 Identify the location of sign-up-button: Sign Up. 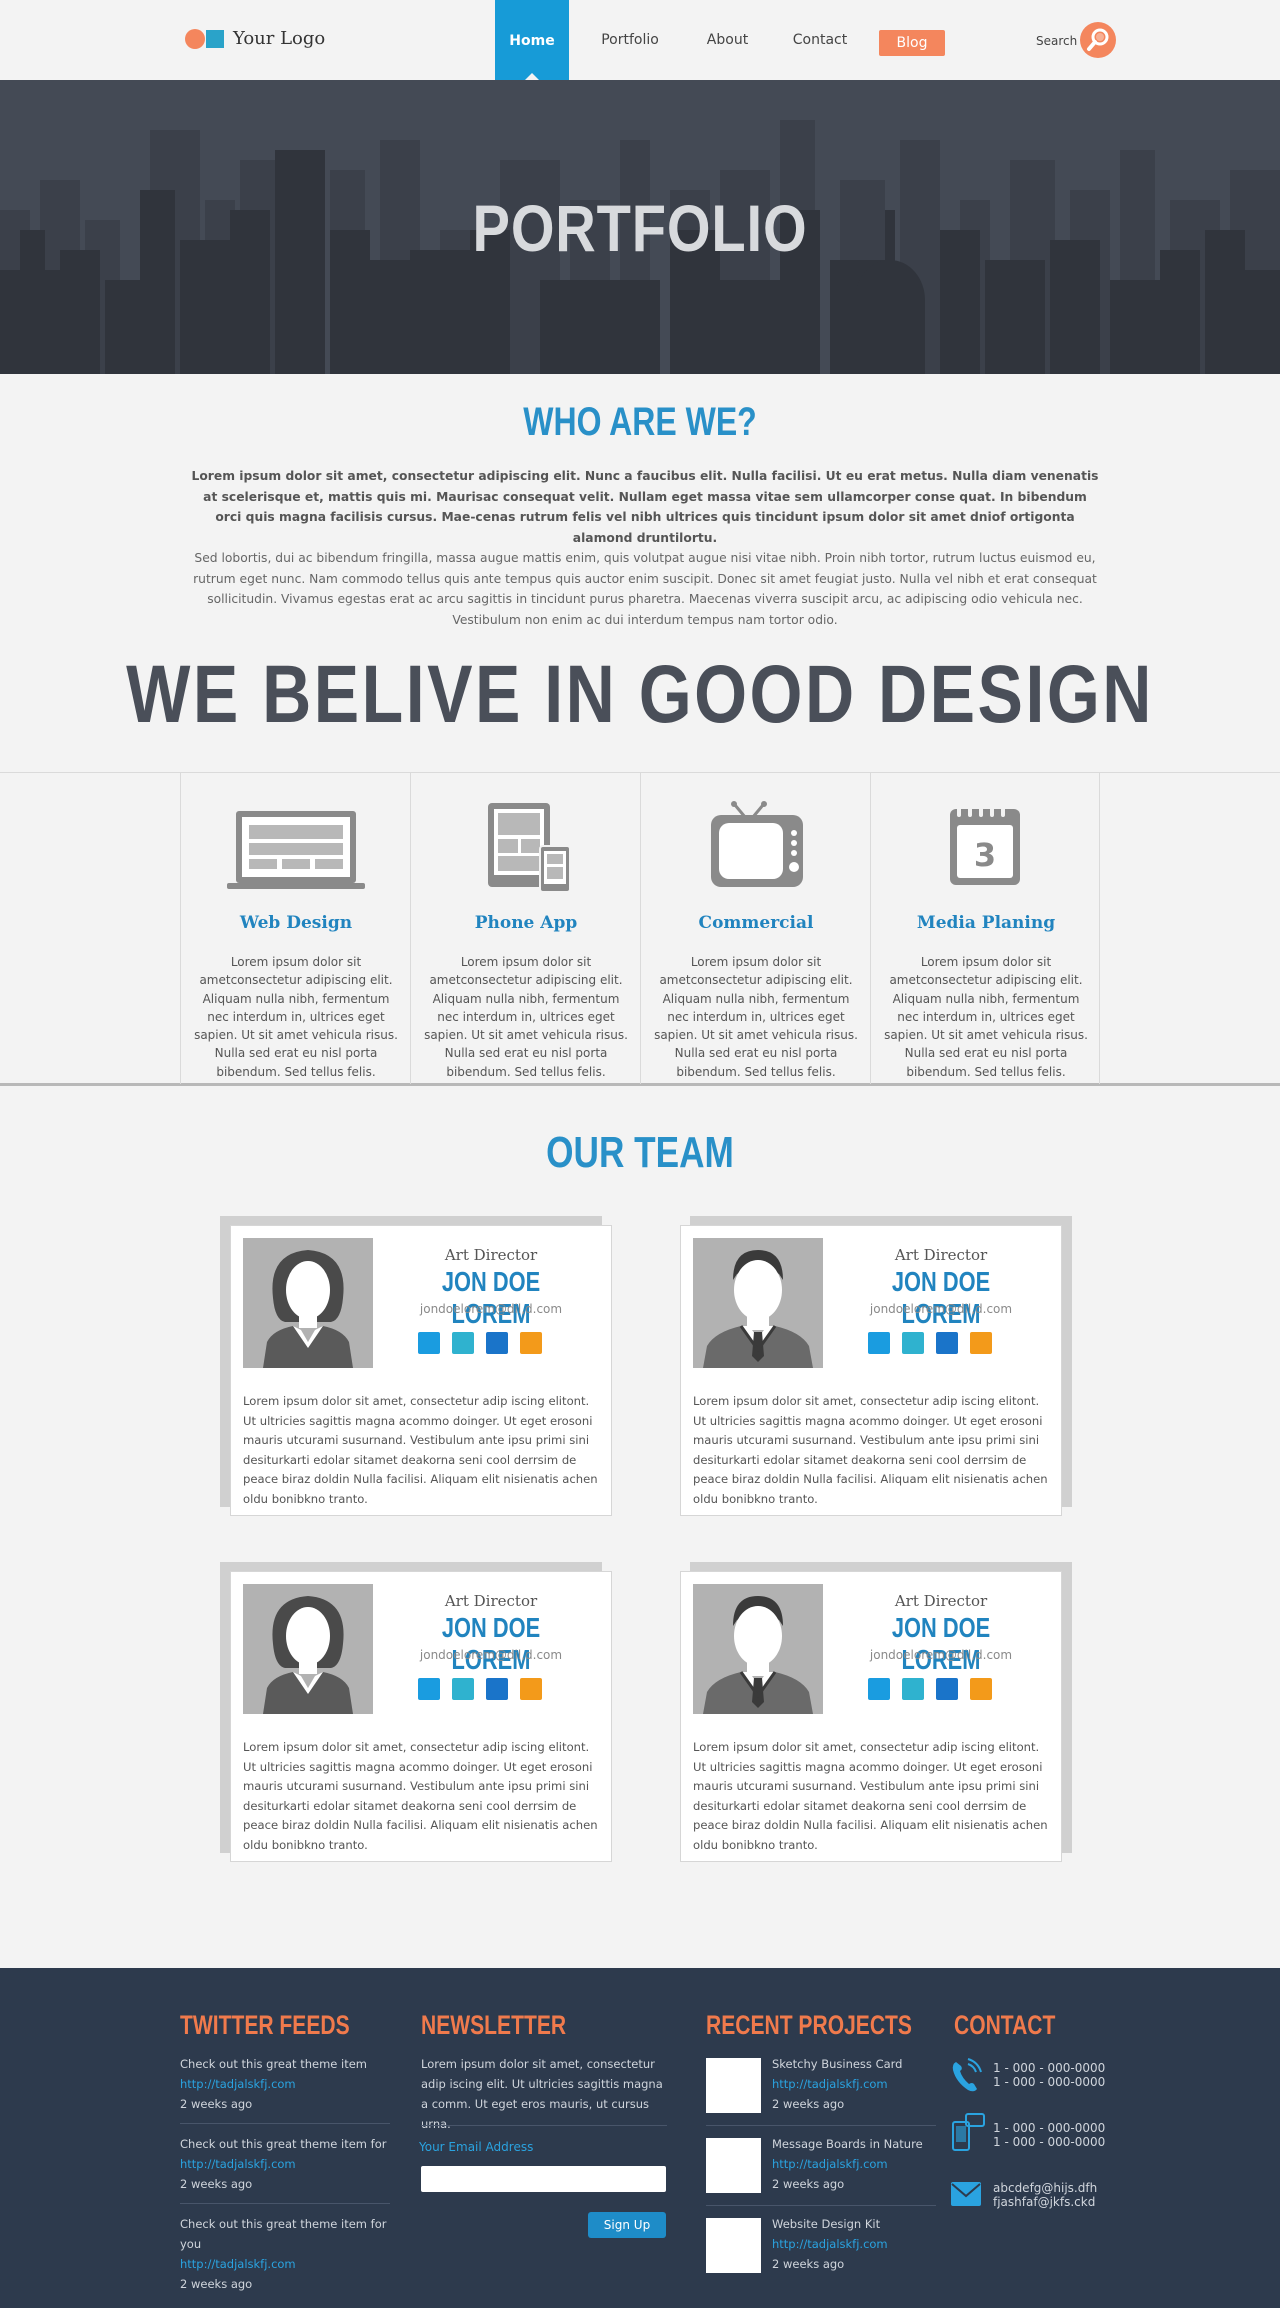
(627, 2225).